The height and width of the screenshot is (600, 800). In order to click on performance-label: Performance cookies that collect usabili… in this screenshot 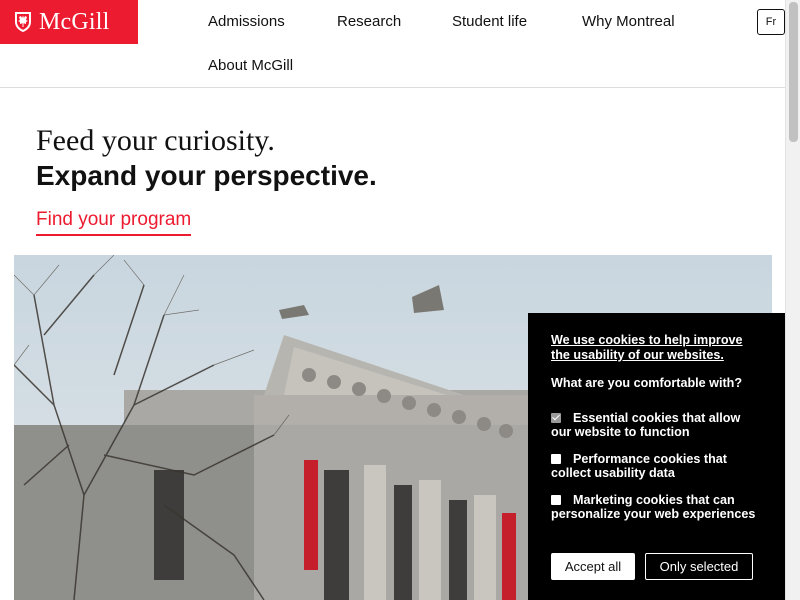, I will do `click(639, 466)`.